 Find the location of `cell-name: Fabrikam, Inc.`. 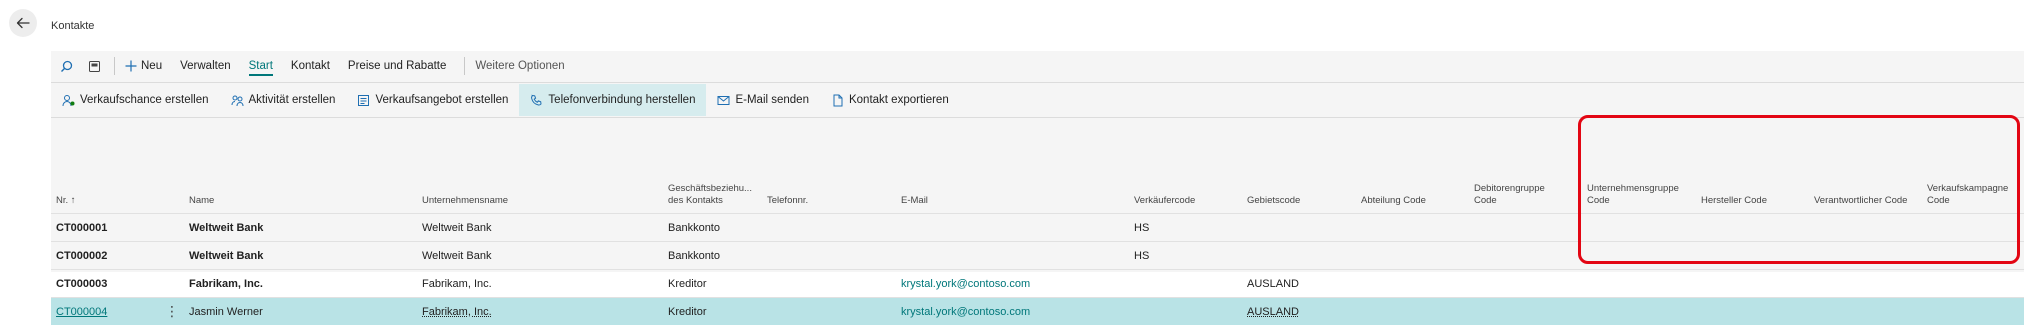

cell-name: Fabrikam, Inc. is located at coordinates (226, 284).